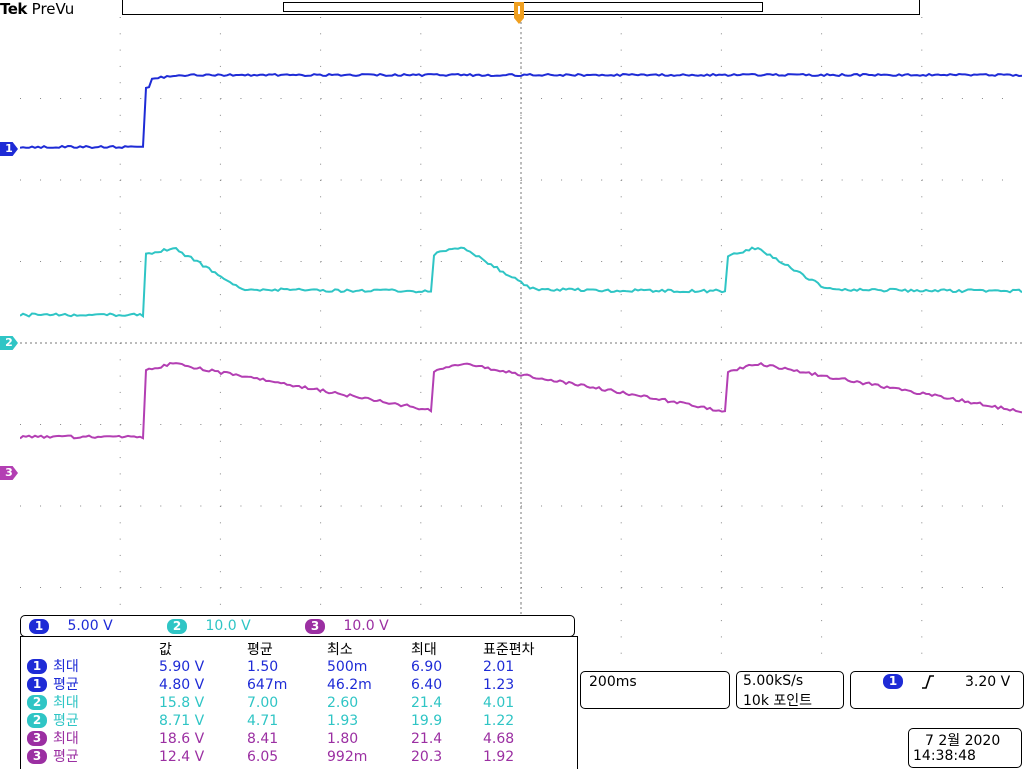 The width and height of the screenshot is (1024, 769). I want to click on ch3-ground-marker: 3, so click(9, 473).